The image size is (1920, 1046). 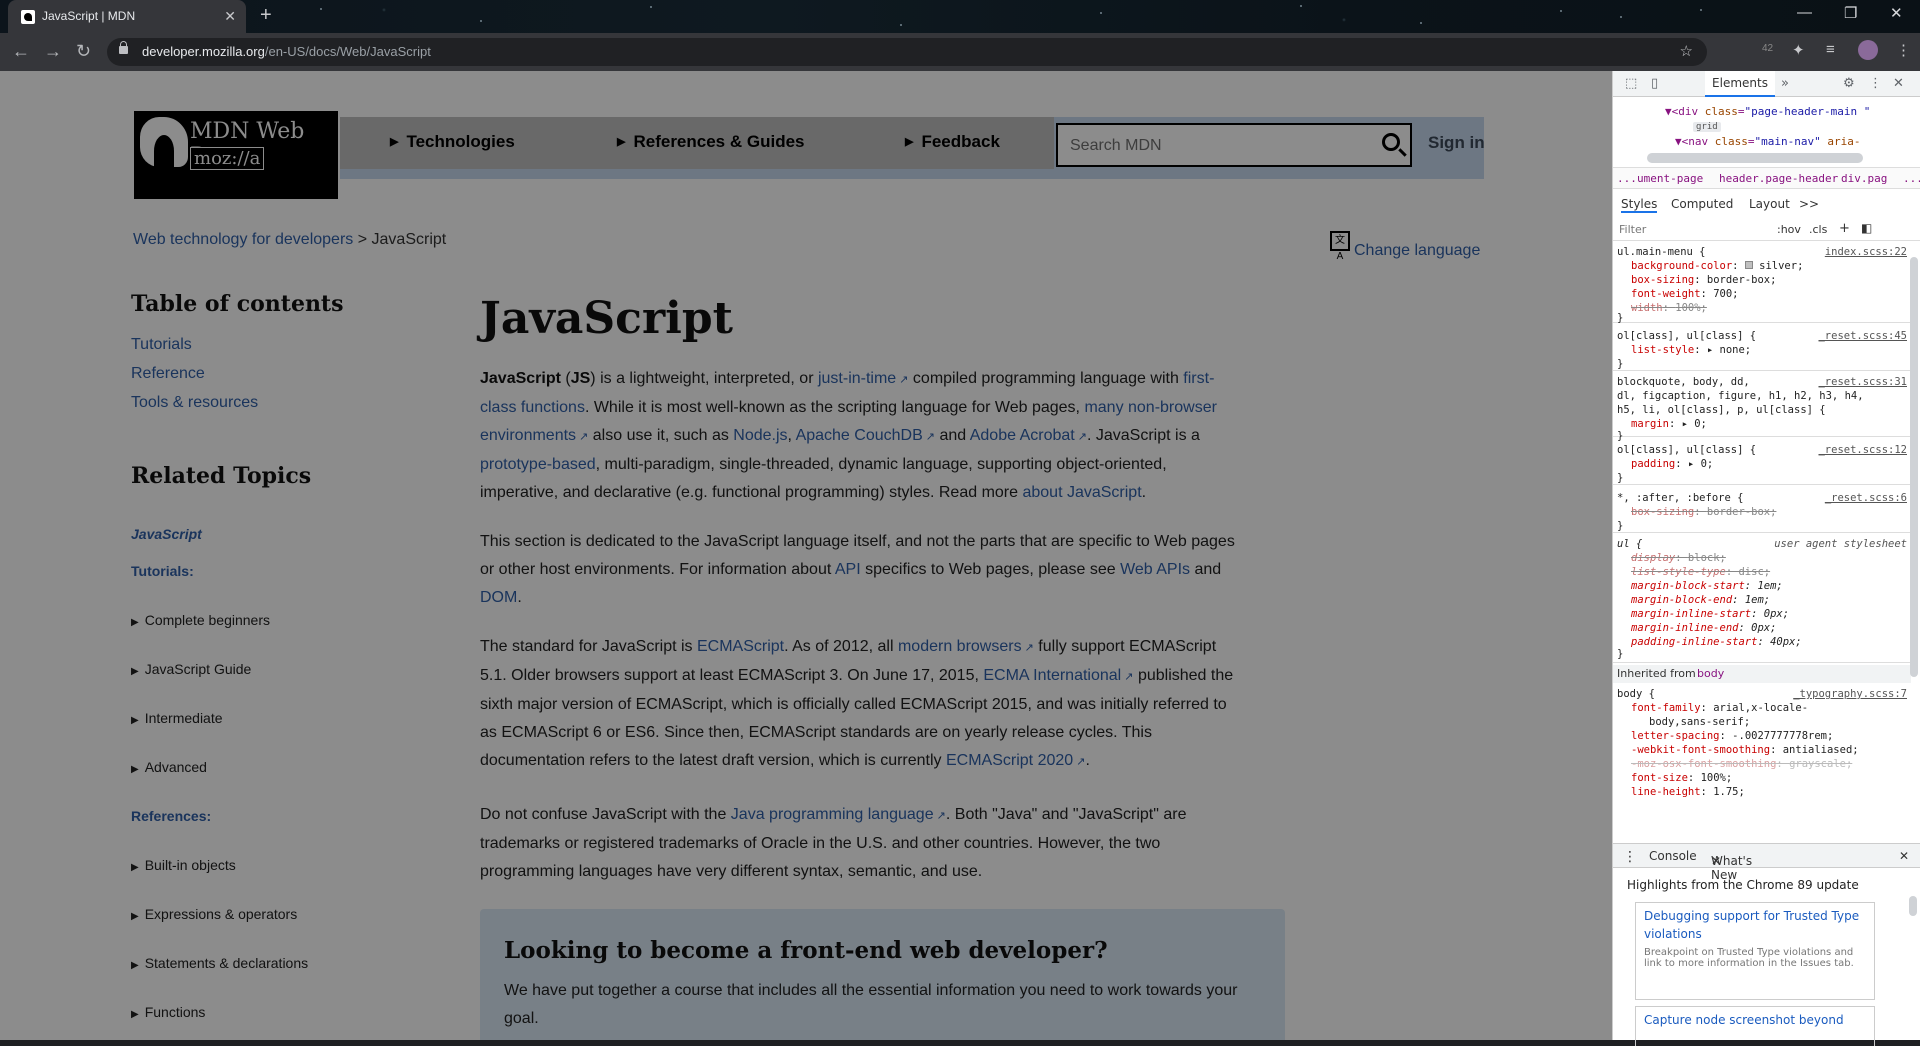 What do you see at coordinates (1785, 83) in the screenshot?
I see `more-tabs-icon: »` at bounding box center [1785, 83].